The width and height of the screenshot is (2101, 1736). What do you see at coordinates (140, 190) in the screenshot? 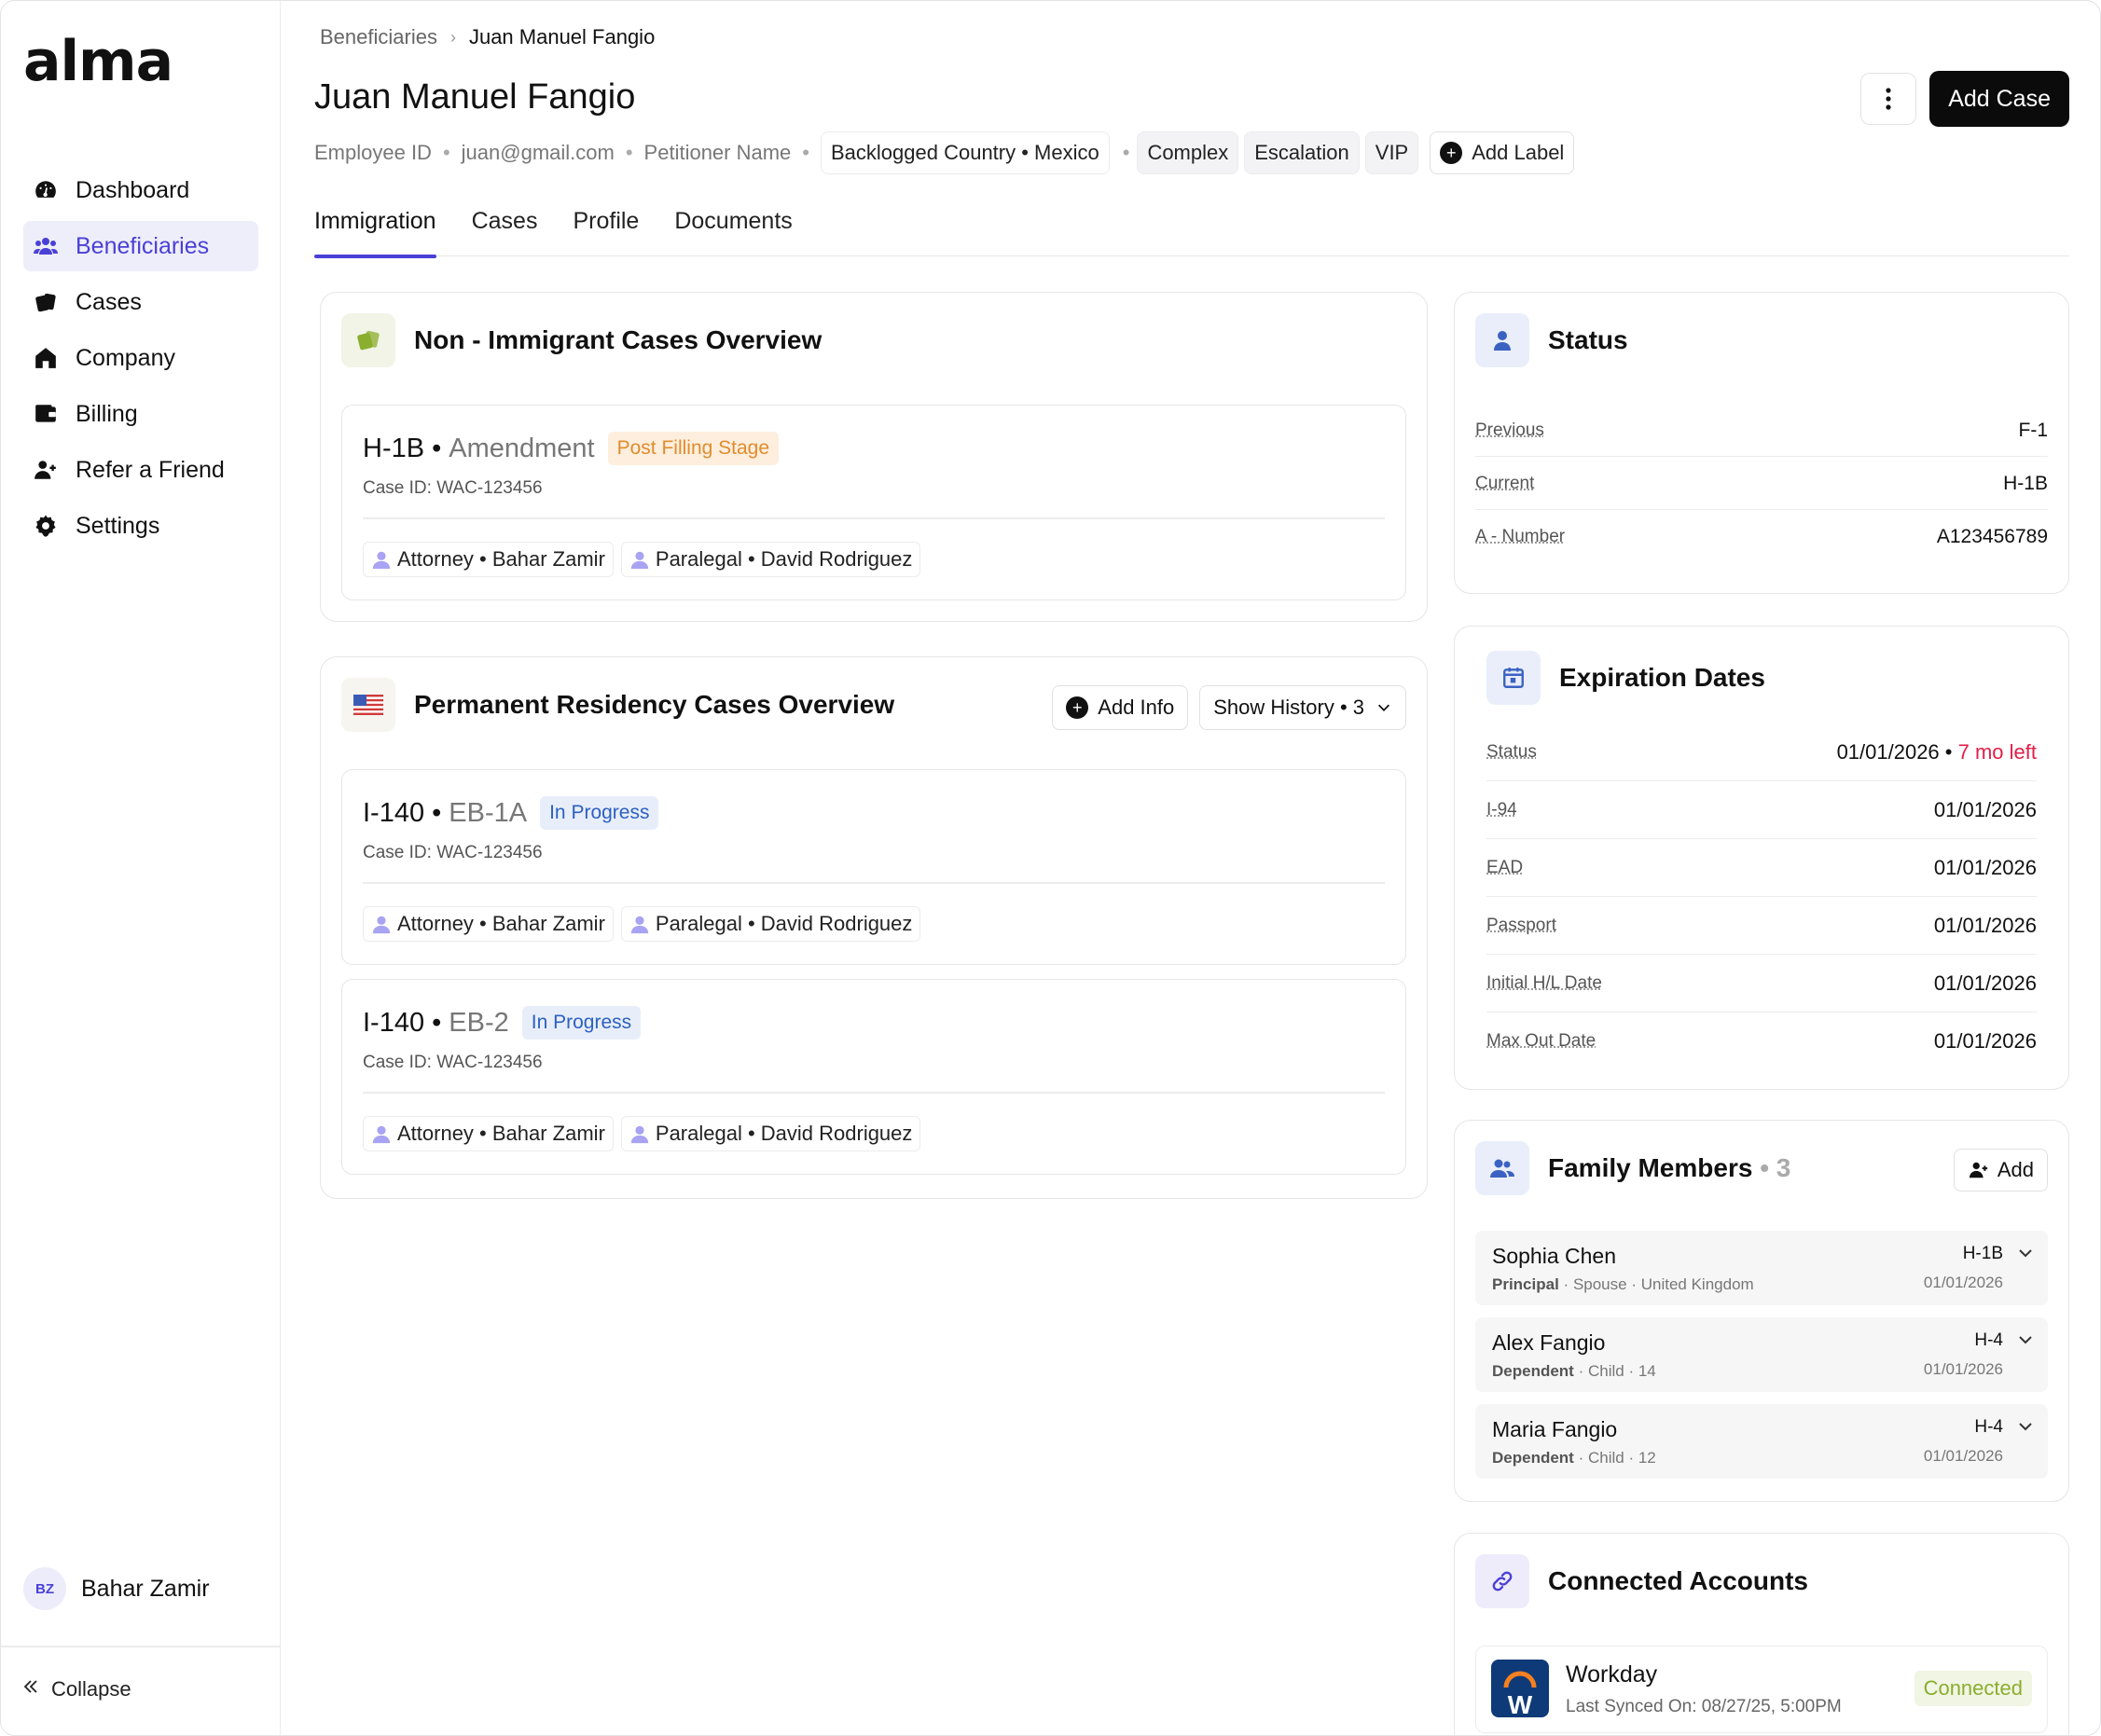
I see `sidebar-item-dashboard: Dashboard` at bounding box center [140, 190].